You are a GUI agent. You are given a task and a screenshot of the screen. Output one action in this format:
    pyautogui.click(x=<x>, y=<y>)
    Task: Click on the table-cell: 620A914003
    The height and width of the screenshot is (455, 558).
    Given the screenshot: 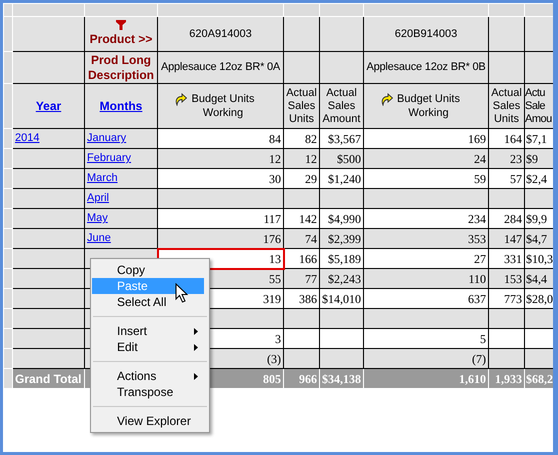 What is the action you would take?
    pyautogui.click(x=221, y=34)
    